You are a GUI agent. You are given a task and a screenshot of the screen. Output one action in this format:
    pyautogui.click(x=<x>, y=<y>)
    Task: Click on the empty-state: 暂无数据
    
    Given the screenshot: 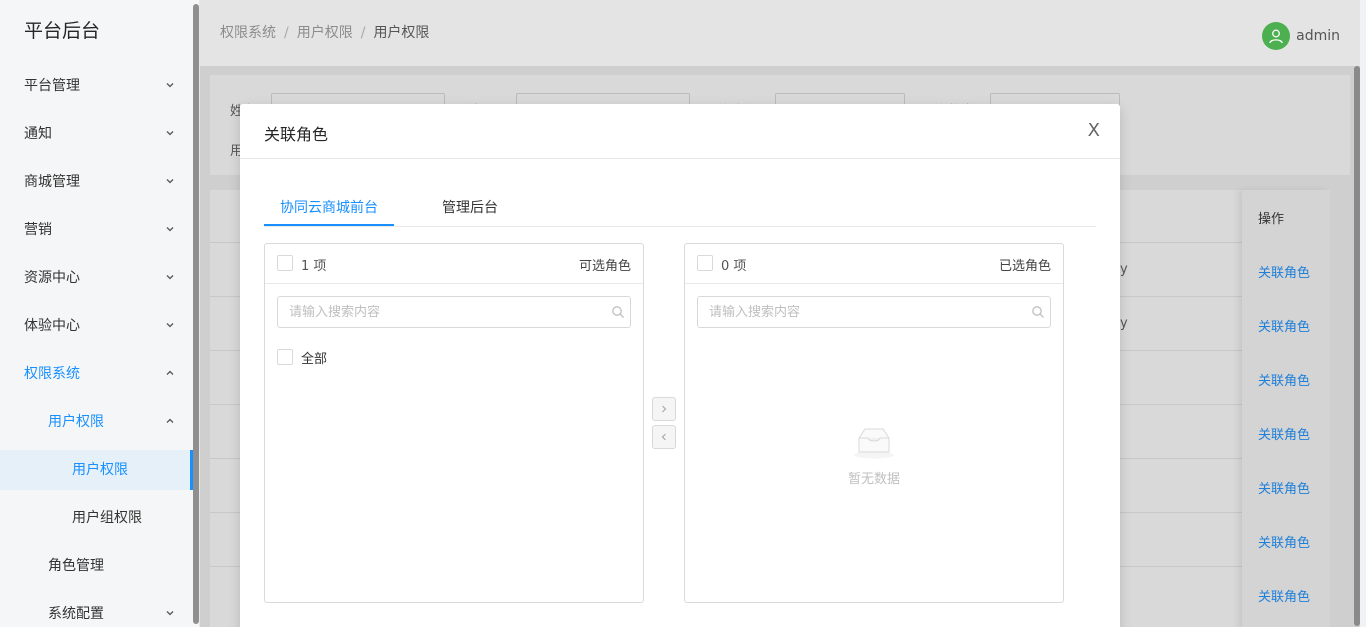 What is the action you would take?
    pyautogui.click(x=874, y=455)
    